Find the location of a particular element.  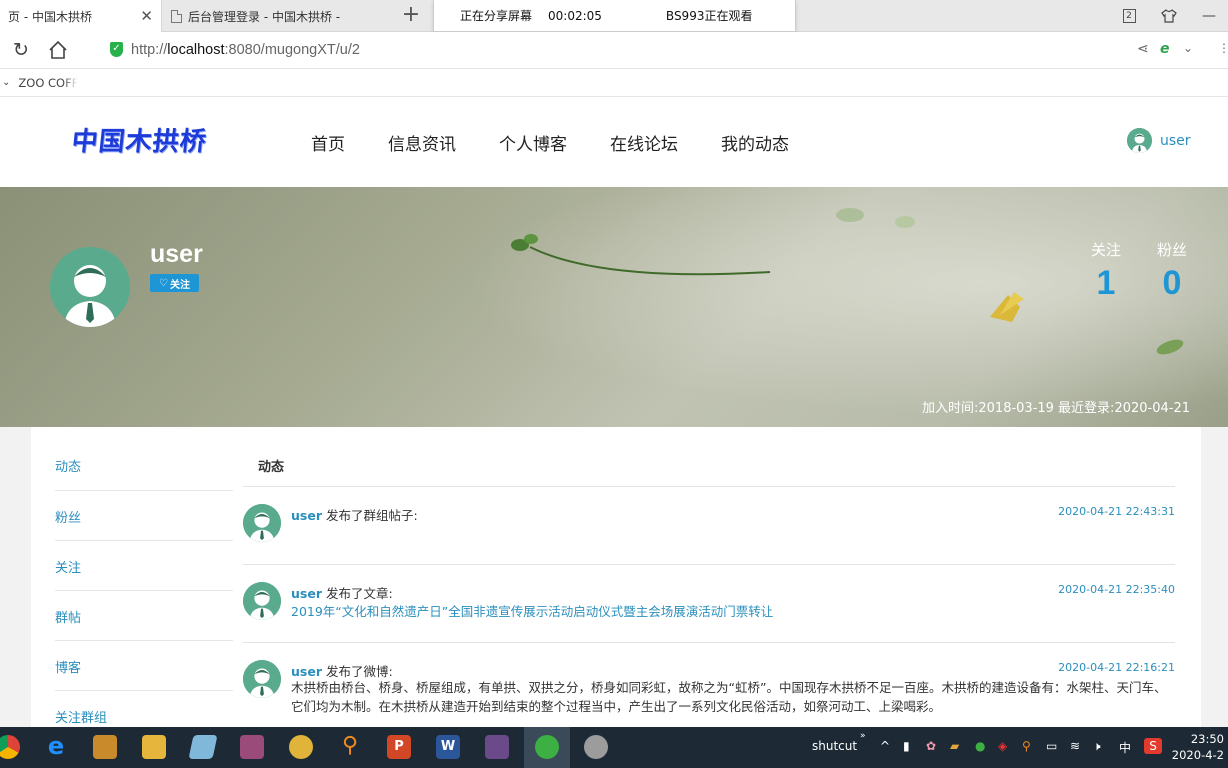

shirt-icon is located at coordinates (1169, 16).